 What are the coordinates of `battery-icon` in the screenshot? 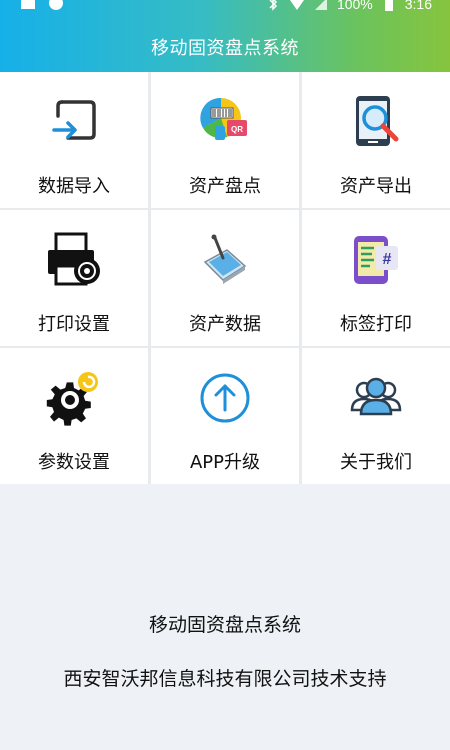 It's located at (388, 5).